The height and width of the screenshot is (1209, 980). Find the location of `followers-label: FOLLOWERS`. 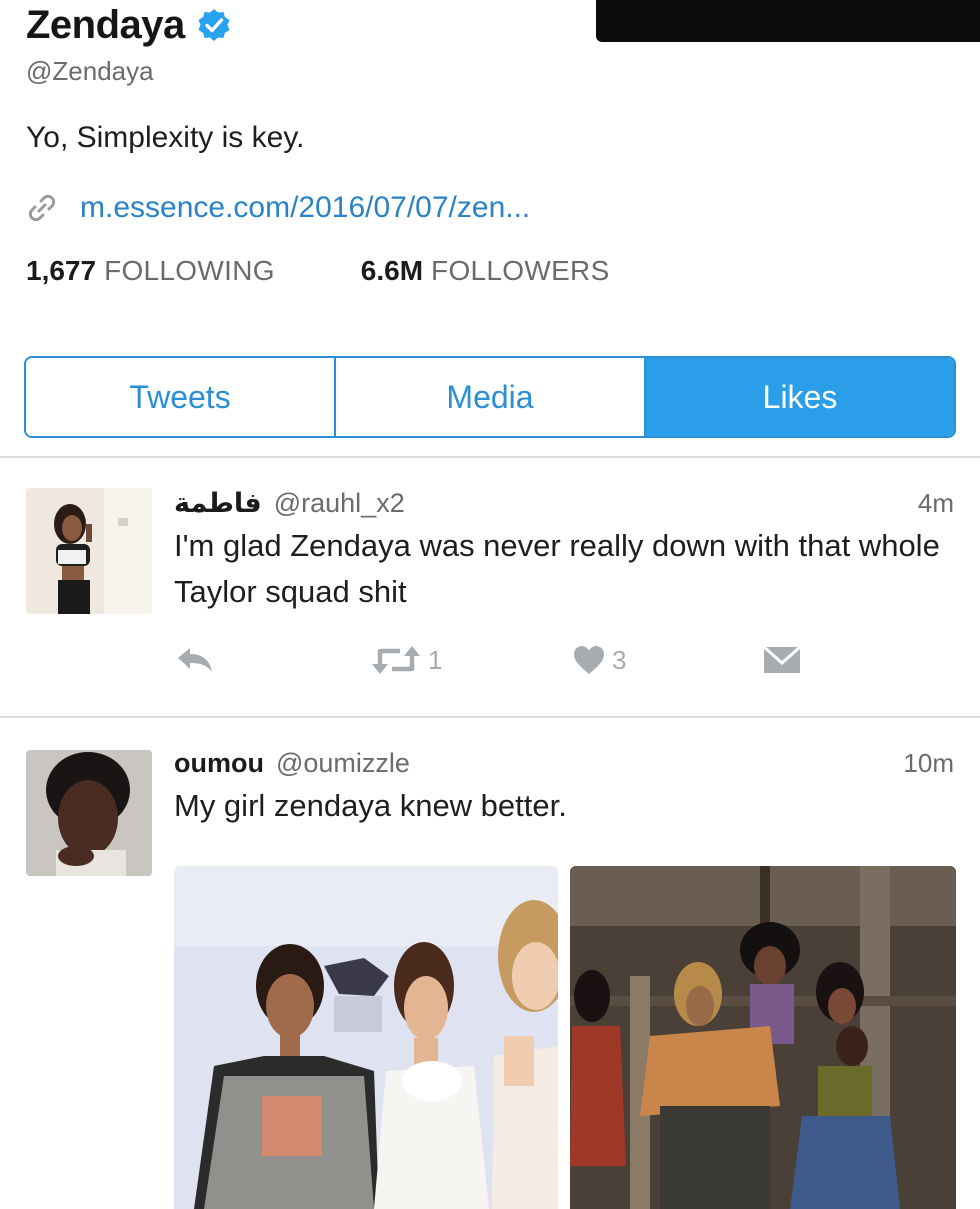

followers-label: FOLLOWERS is located at coordinates (520, 270).